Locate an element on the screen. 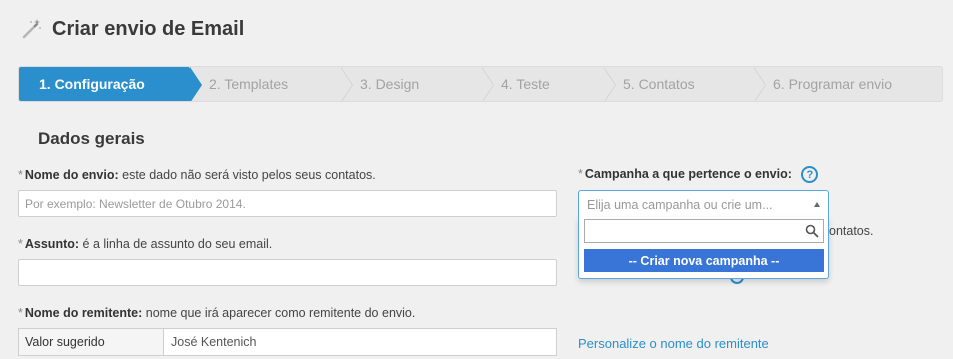  assunto-label-title: Assunto: is located at coordinates (52, 244).